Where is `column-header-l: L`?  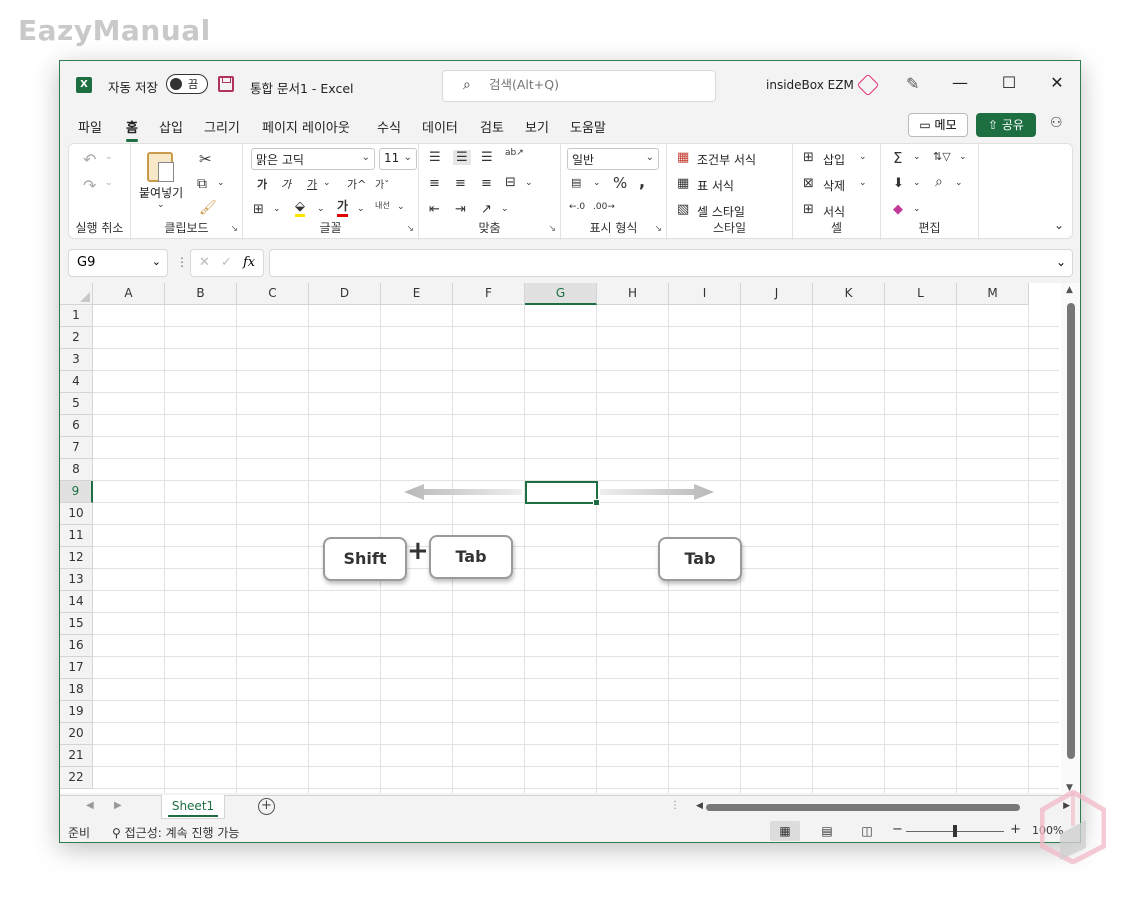 column-header-l: L is located at coordinates (921, 294).